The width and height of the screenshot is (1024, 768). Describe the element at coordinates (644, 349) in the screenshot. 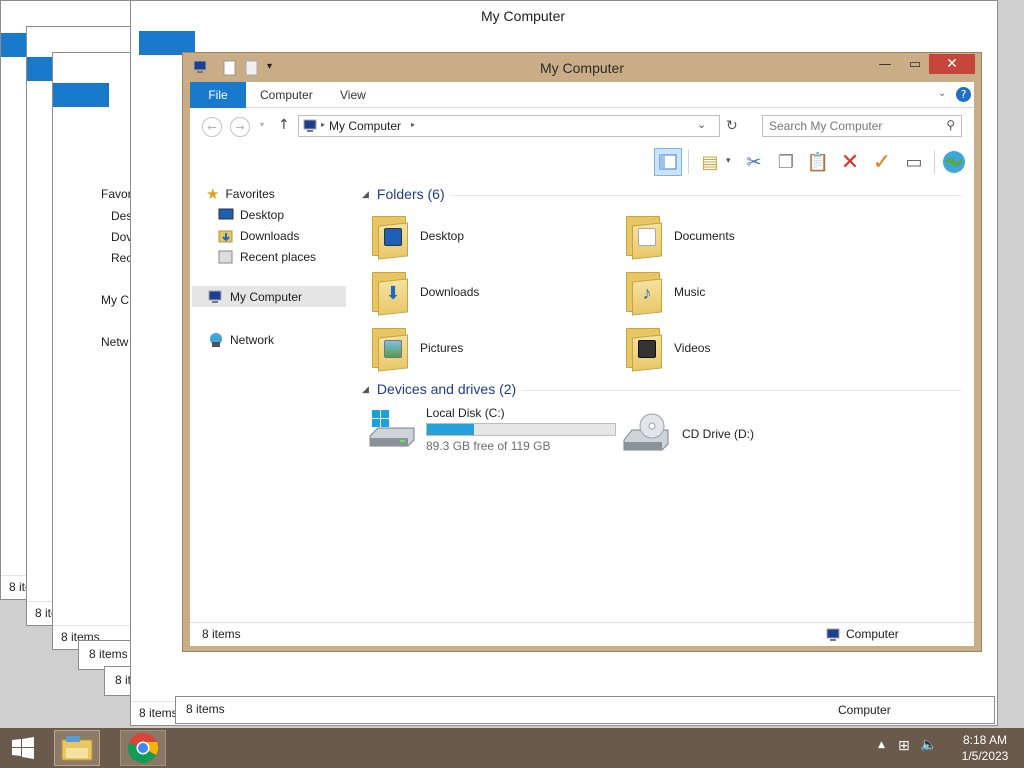

I see `videos-folder-icon` at that location.